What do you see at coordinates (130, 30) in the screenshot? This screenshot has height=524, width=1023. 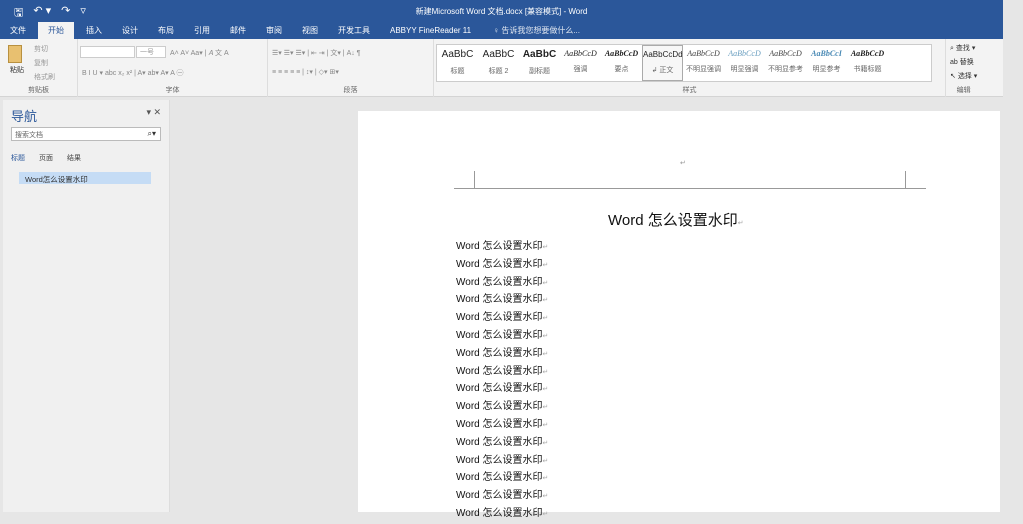 I see `tab-3: 设计` at bounding box center [130, 30].